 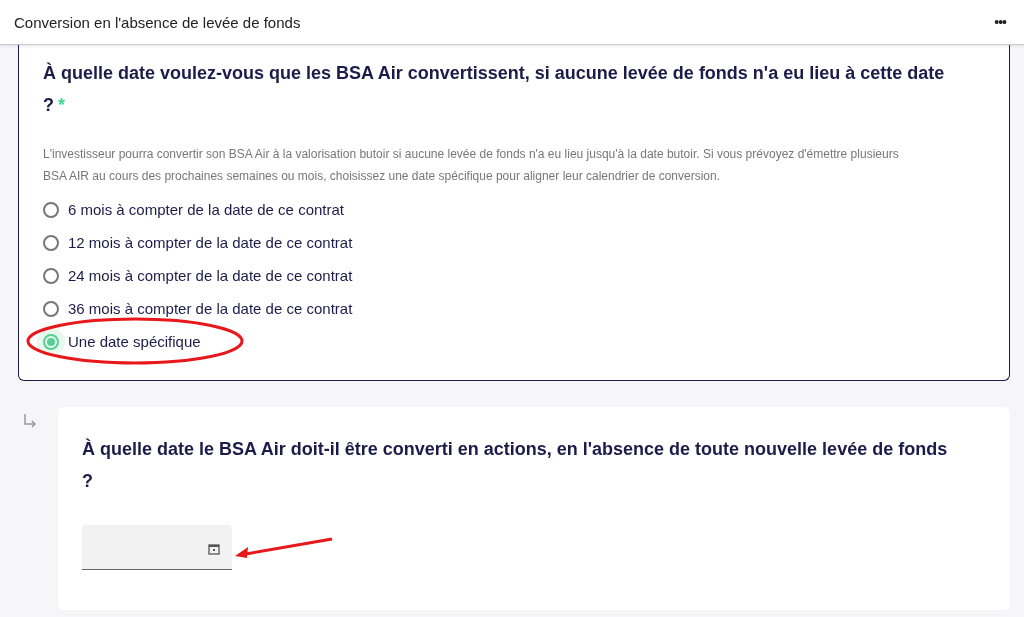 I want to click on more-menu-button: •••, so click(x=1000, y=22).